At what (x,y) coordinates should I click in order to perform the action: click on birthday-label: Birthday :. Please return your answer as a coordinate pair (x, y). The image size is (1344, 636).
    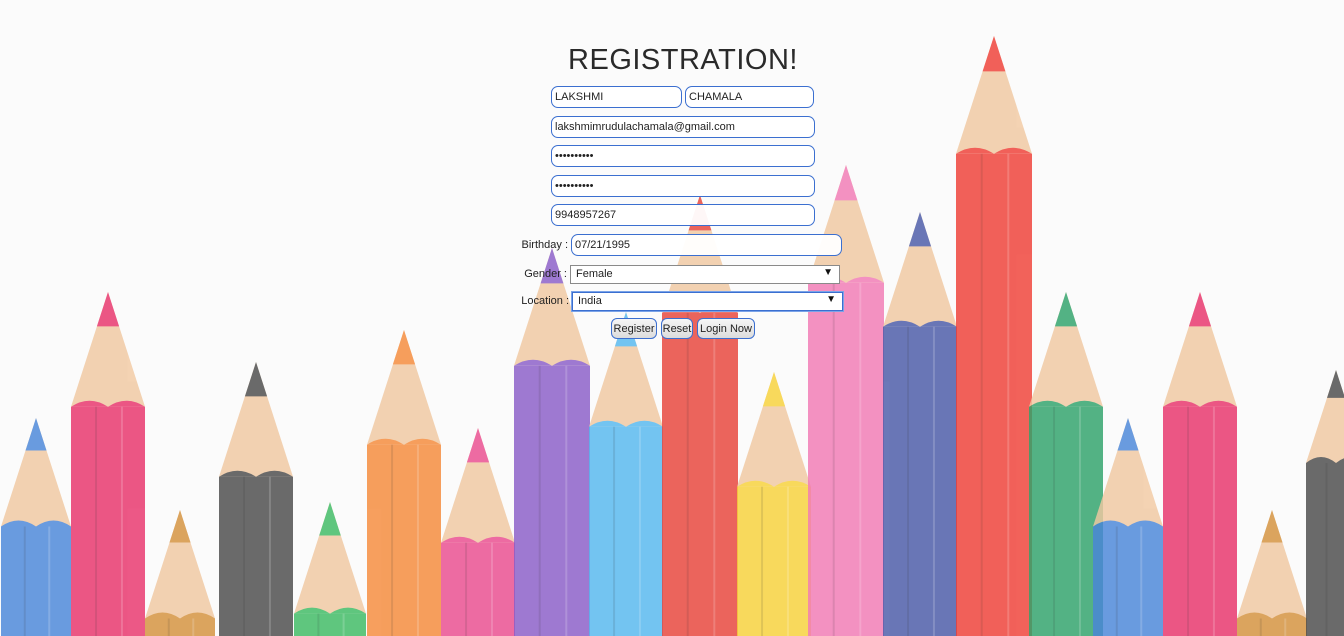
    Looking at the image, I should click on (544, 245).